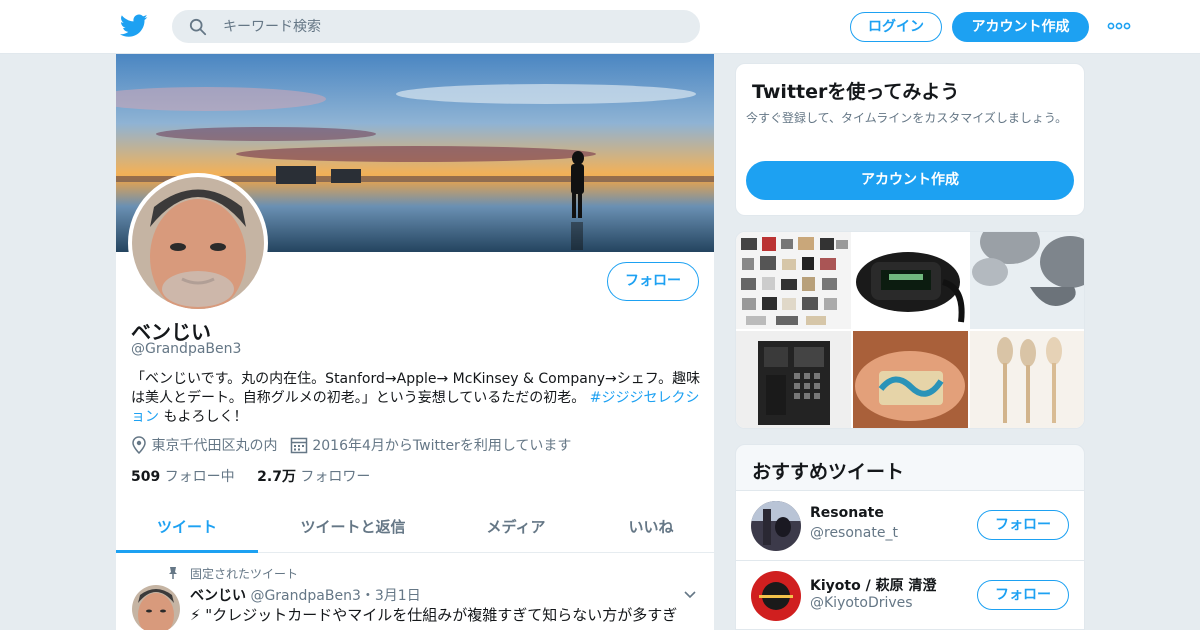 This screenshot has width=1200, height=630. What do you see at coordinates (1020, 27) in the screenshot?
I see `signup-button: アカウント作成` at bounding box center [1020, 27].